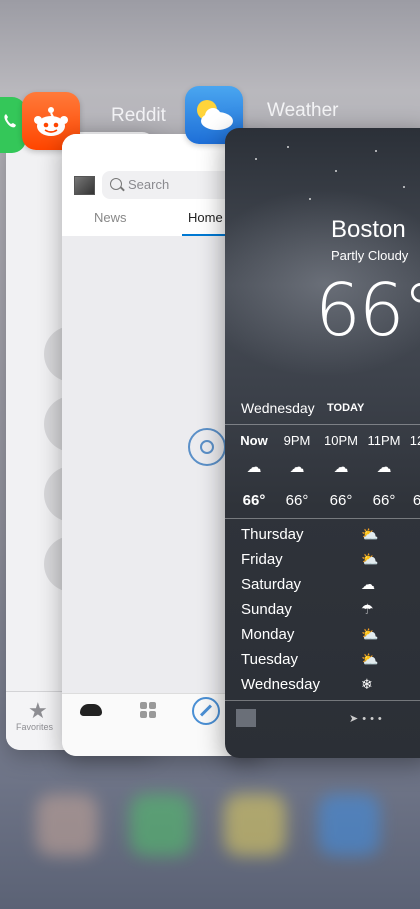 Image resolution: width=420 pixels, height=909 pixels. Describe the element at coordinates (38, 711) in the screenshot. I see `star-icon: ★` at that location.